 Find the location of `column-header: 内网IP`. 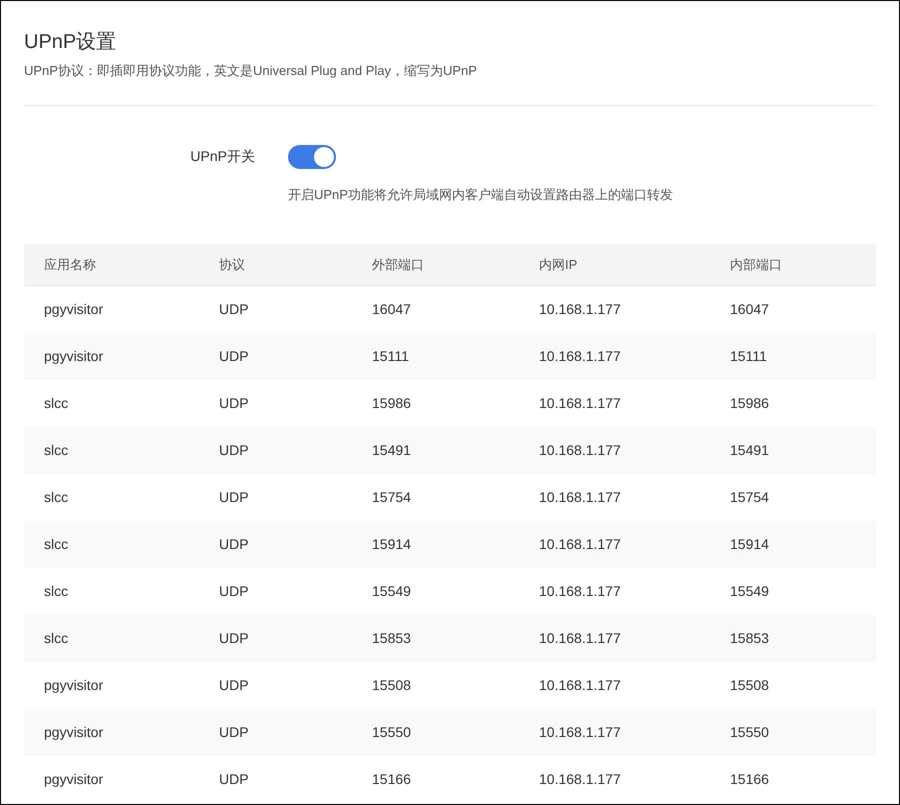

column-header: 内网IP is located at coordinates (558, 264).